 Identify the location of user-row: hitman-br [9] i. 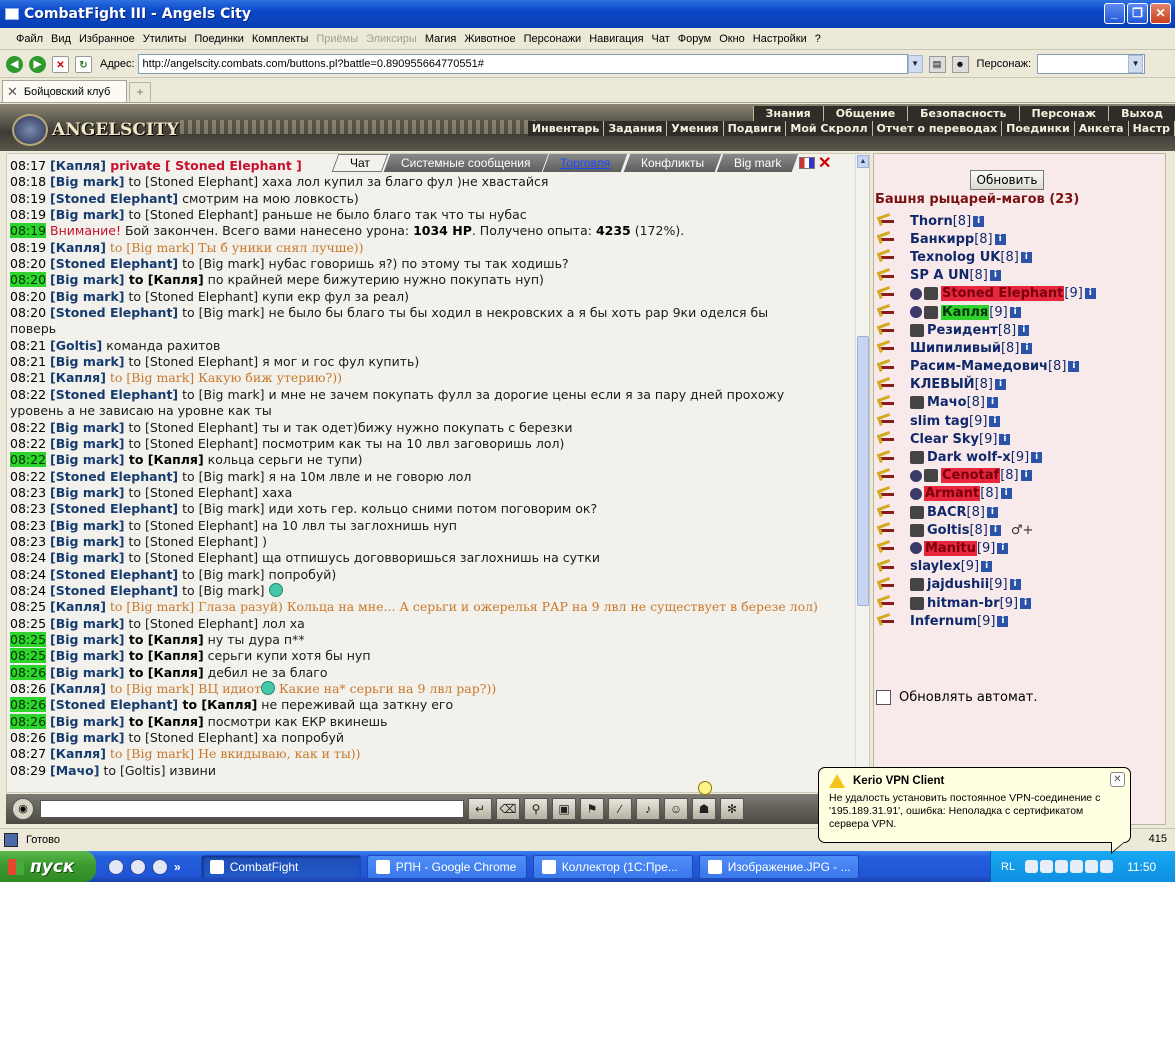
(1020, 603).